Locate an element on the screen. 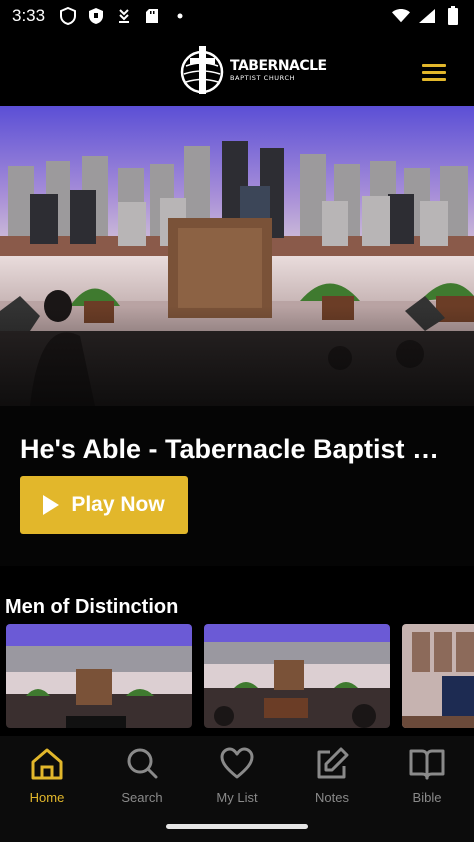 This screenshot has height=842, width=474. nav-label-bible: Bible is located at coordinates (427, 797).